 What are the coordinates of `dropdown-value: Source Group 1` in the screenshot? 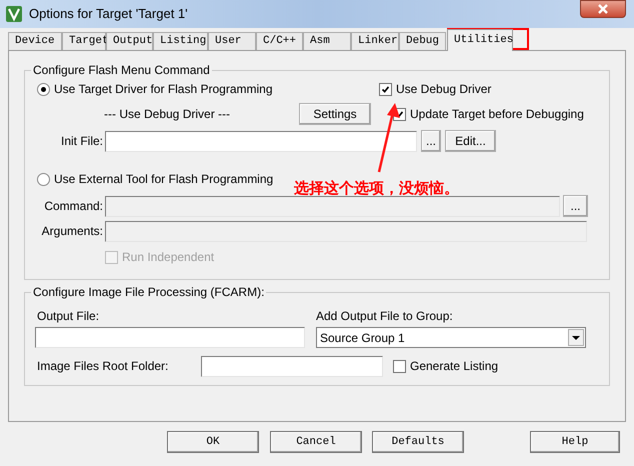 It's located at (362, 338).